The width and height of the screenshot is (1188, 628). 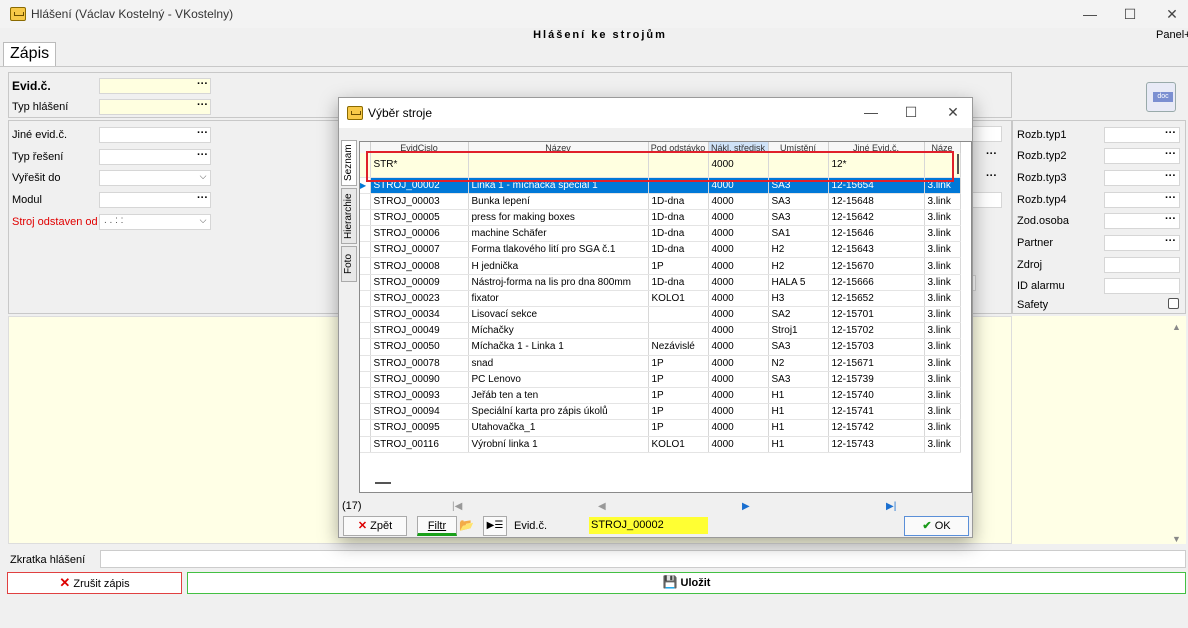 I want to click on table-cell: H jednička, so click(x=558, y=266).